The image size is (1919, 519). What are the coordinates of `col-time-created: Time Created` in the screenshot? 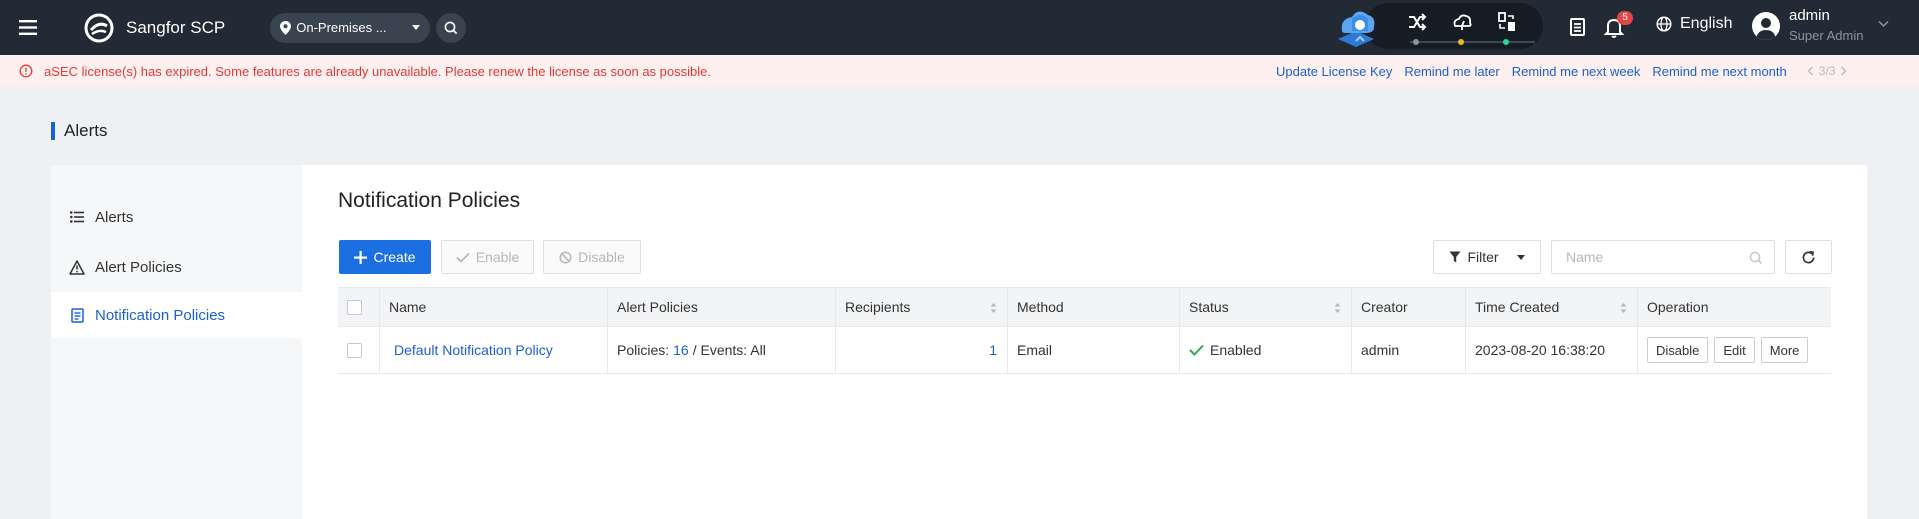 It's located at (1552, 307).